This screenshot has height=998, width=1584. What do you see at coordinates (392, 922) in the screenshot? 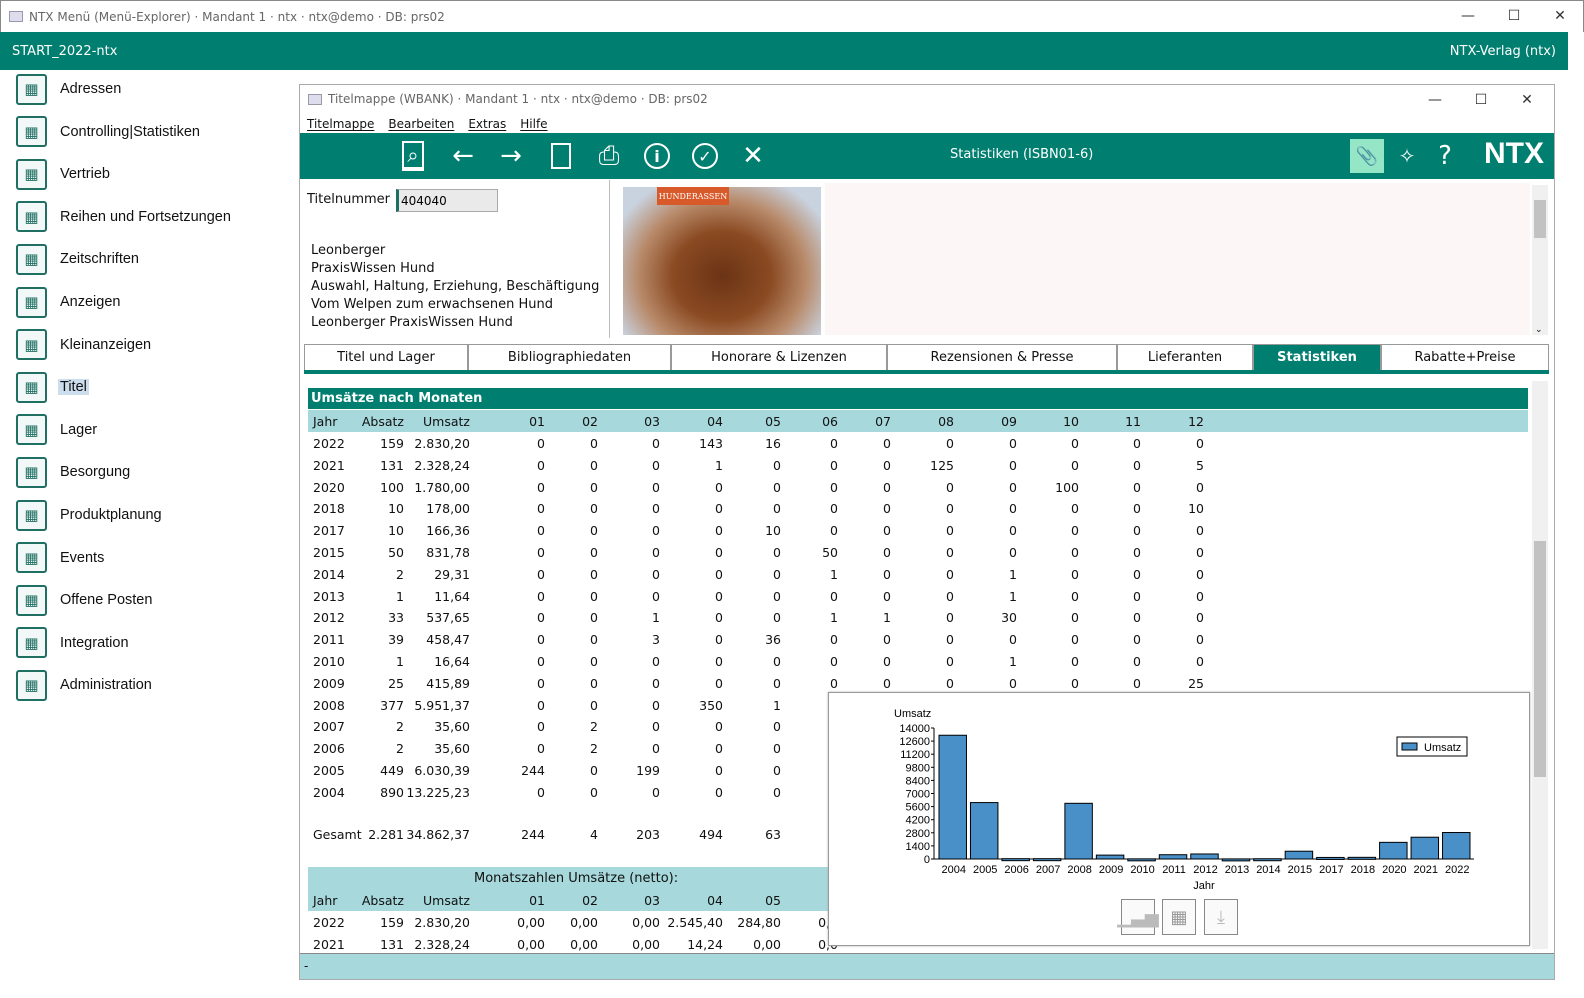
I see `table-cell: 159` at bounding box center [392, 922].